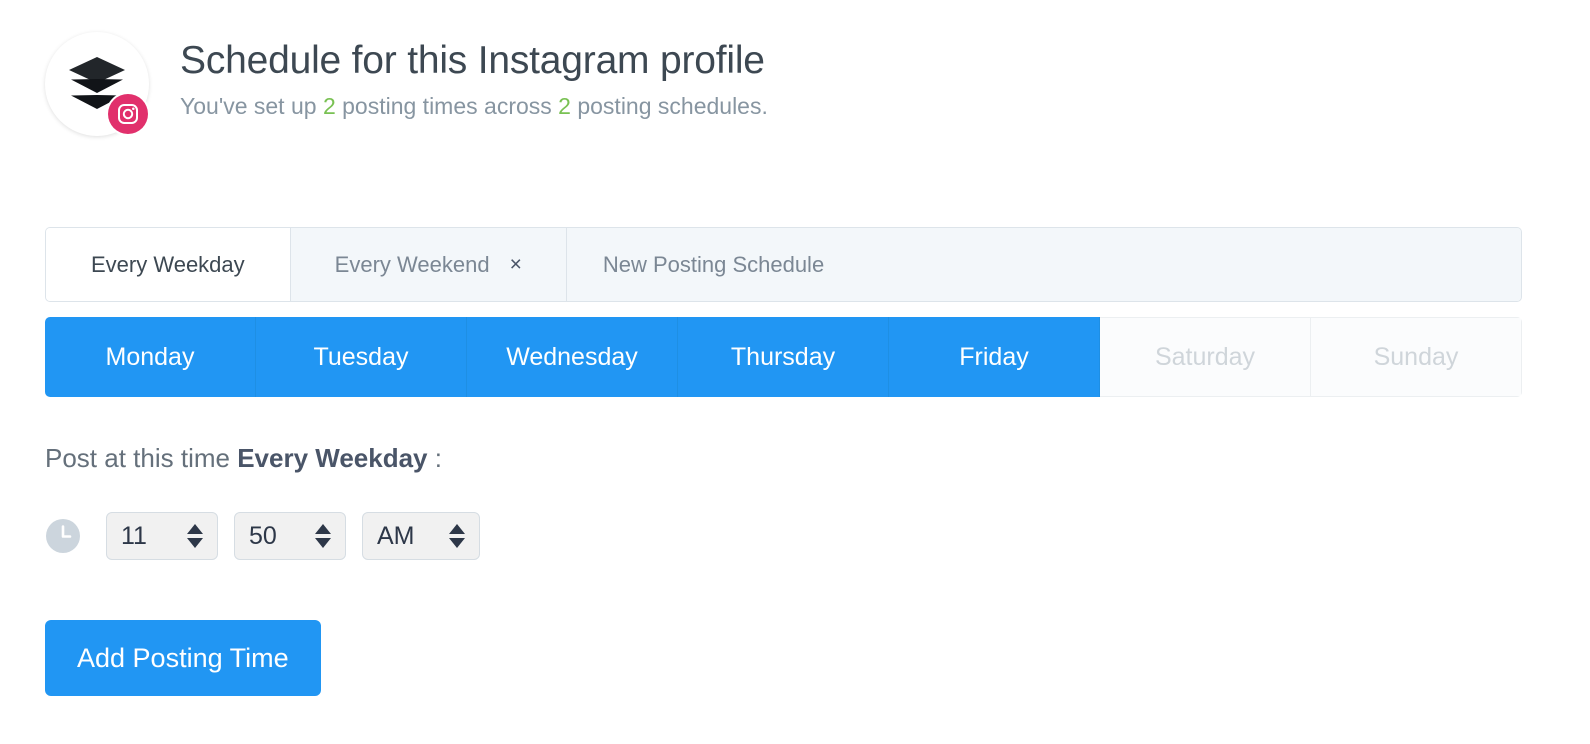 The height and width of the screenshot is (744, 1590). Describe the element at coordinates (195, 536) in the screenshot. I see `hour-stepper-icon` at that location.